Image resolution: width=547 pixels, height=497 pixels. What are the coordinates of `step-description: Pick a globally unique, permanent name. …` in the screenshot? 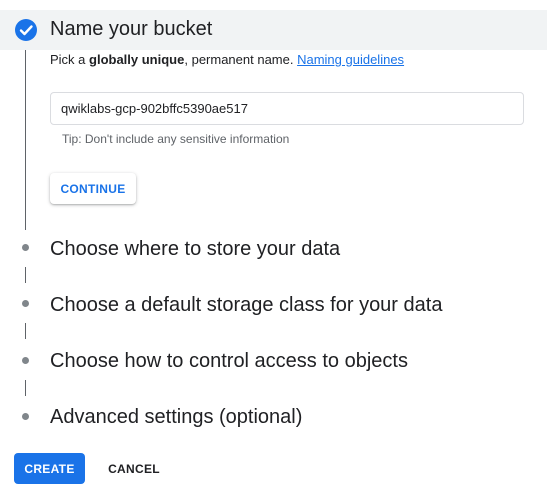 It's located at (227, 59).